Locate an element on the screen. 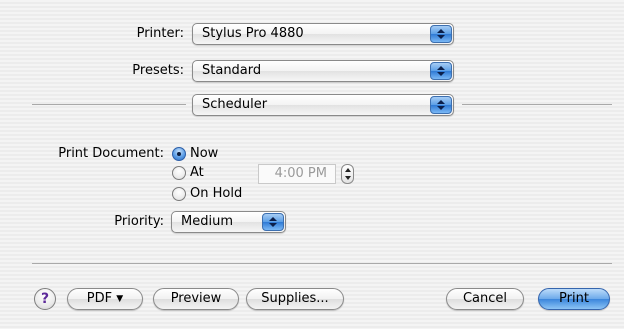 The height and width of the screenshot is (329, 624). priority-popup: Medium is located at coordinates (228, 222).